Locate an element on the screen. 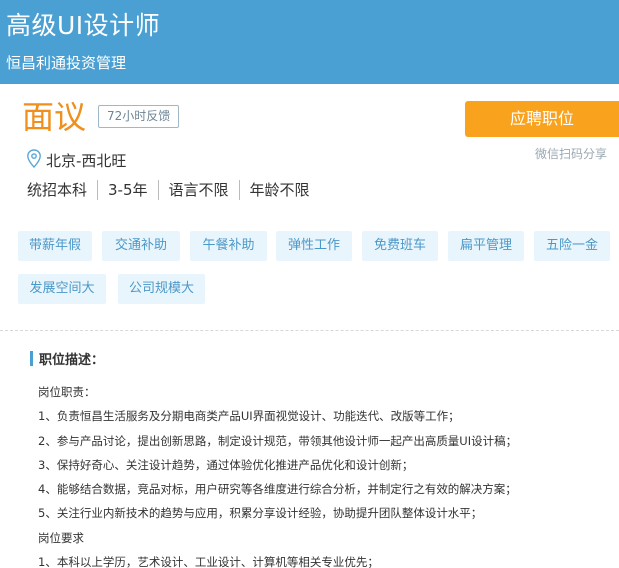 This screenshot has height=568, width=619. benefit-tag: 弹性工作 is located at coordinates (314, 246).